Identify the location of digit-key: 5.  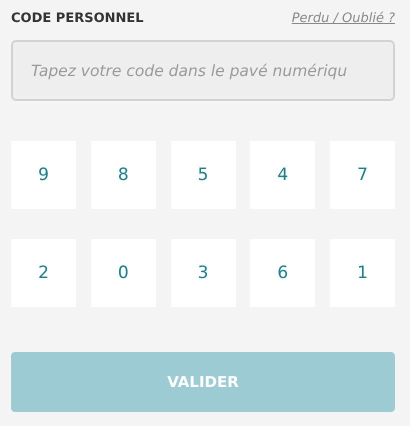
(203, 175).